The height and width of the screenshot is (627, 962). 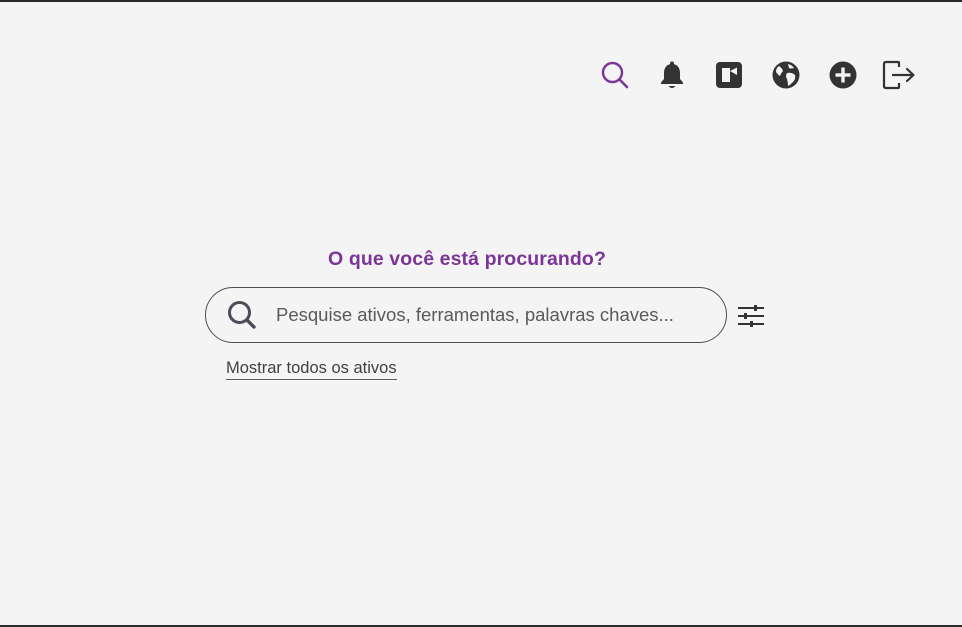 I want to click on logout-button, so click(x=900, y=75).